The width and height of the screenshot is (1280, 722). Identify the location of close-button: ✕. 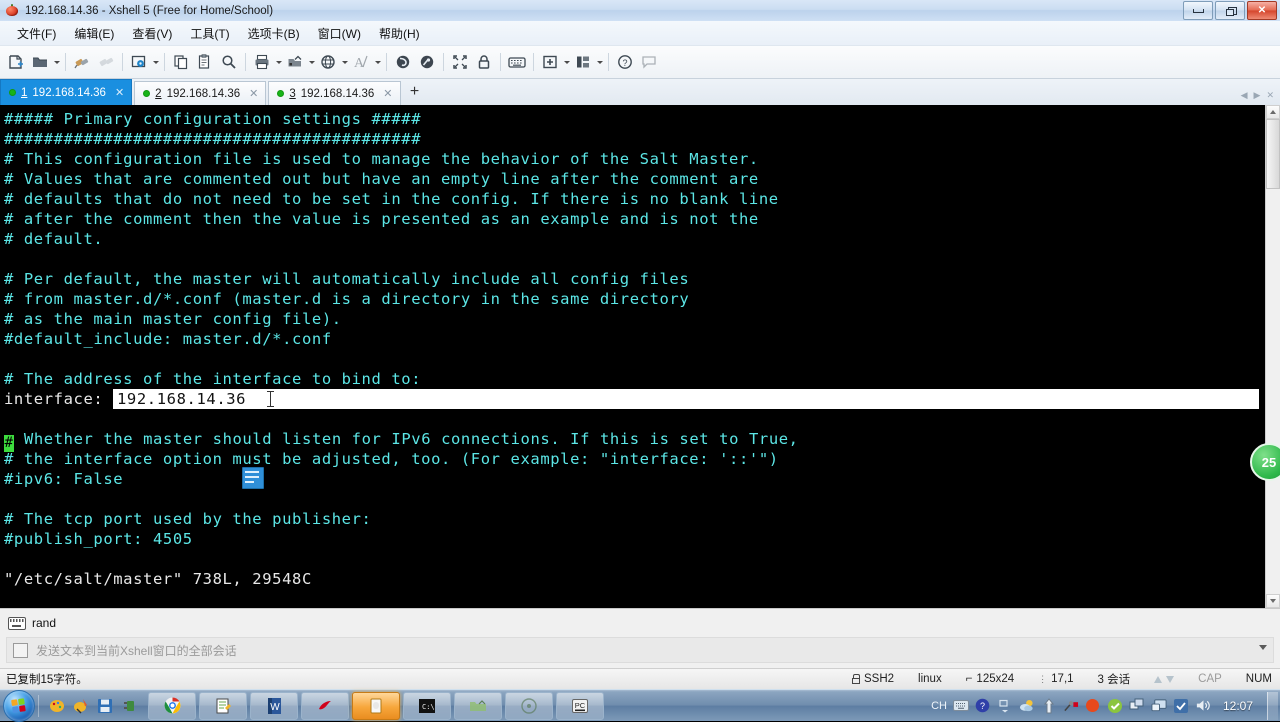
(1262, 10).